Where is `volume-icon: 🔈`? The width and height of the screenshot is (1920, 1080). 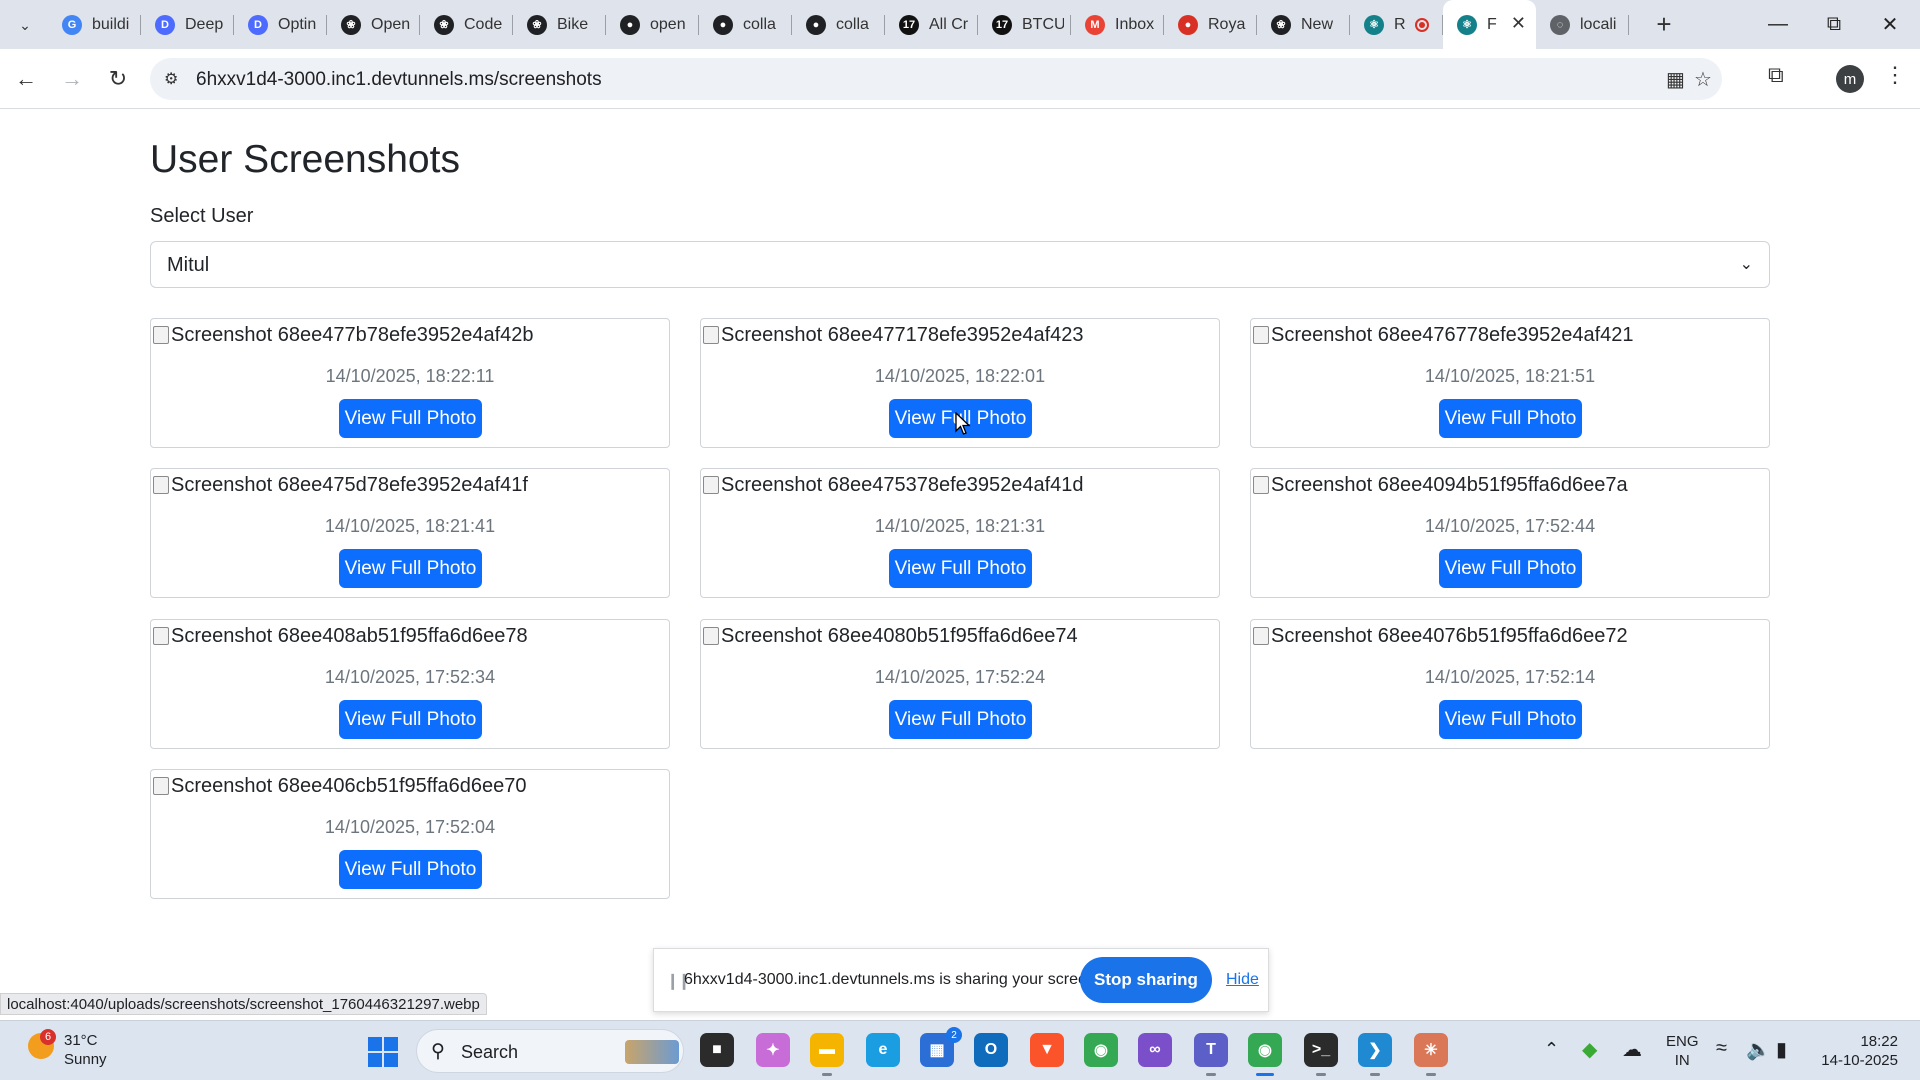 volume-icon: 🔈 is located at coordinates (1758, 1049).